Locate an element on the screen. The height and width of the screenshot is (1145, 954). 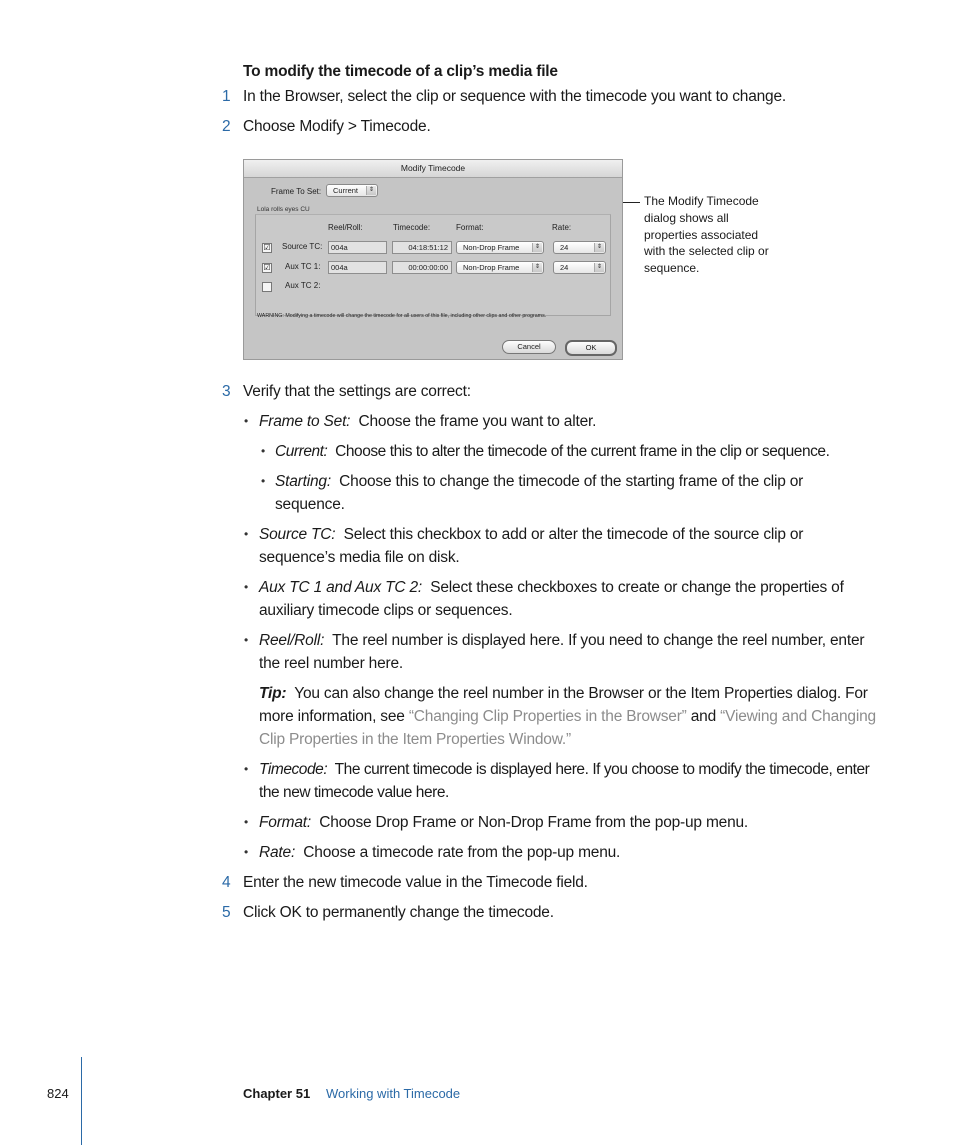
column-format: Format: is located at coordinates (470, 227).